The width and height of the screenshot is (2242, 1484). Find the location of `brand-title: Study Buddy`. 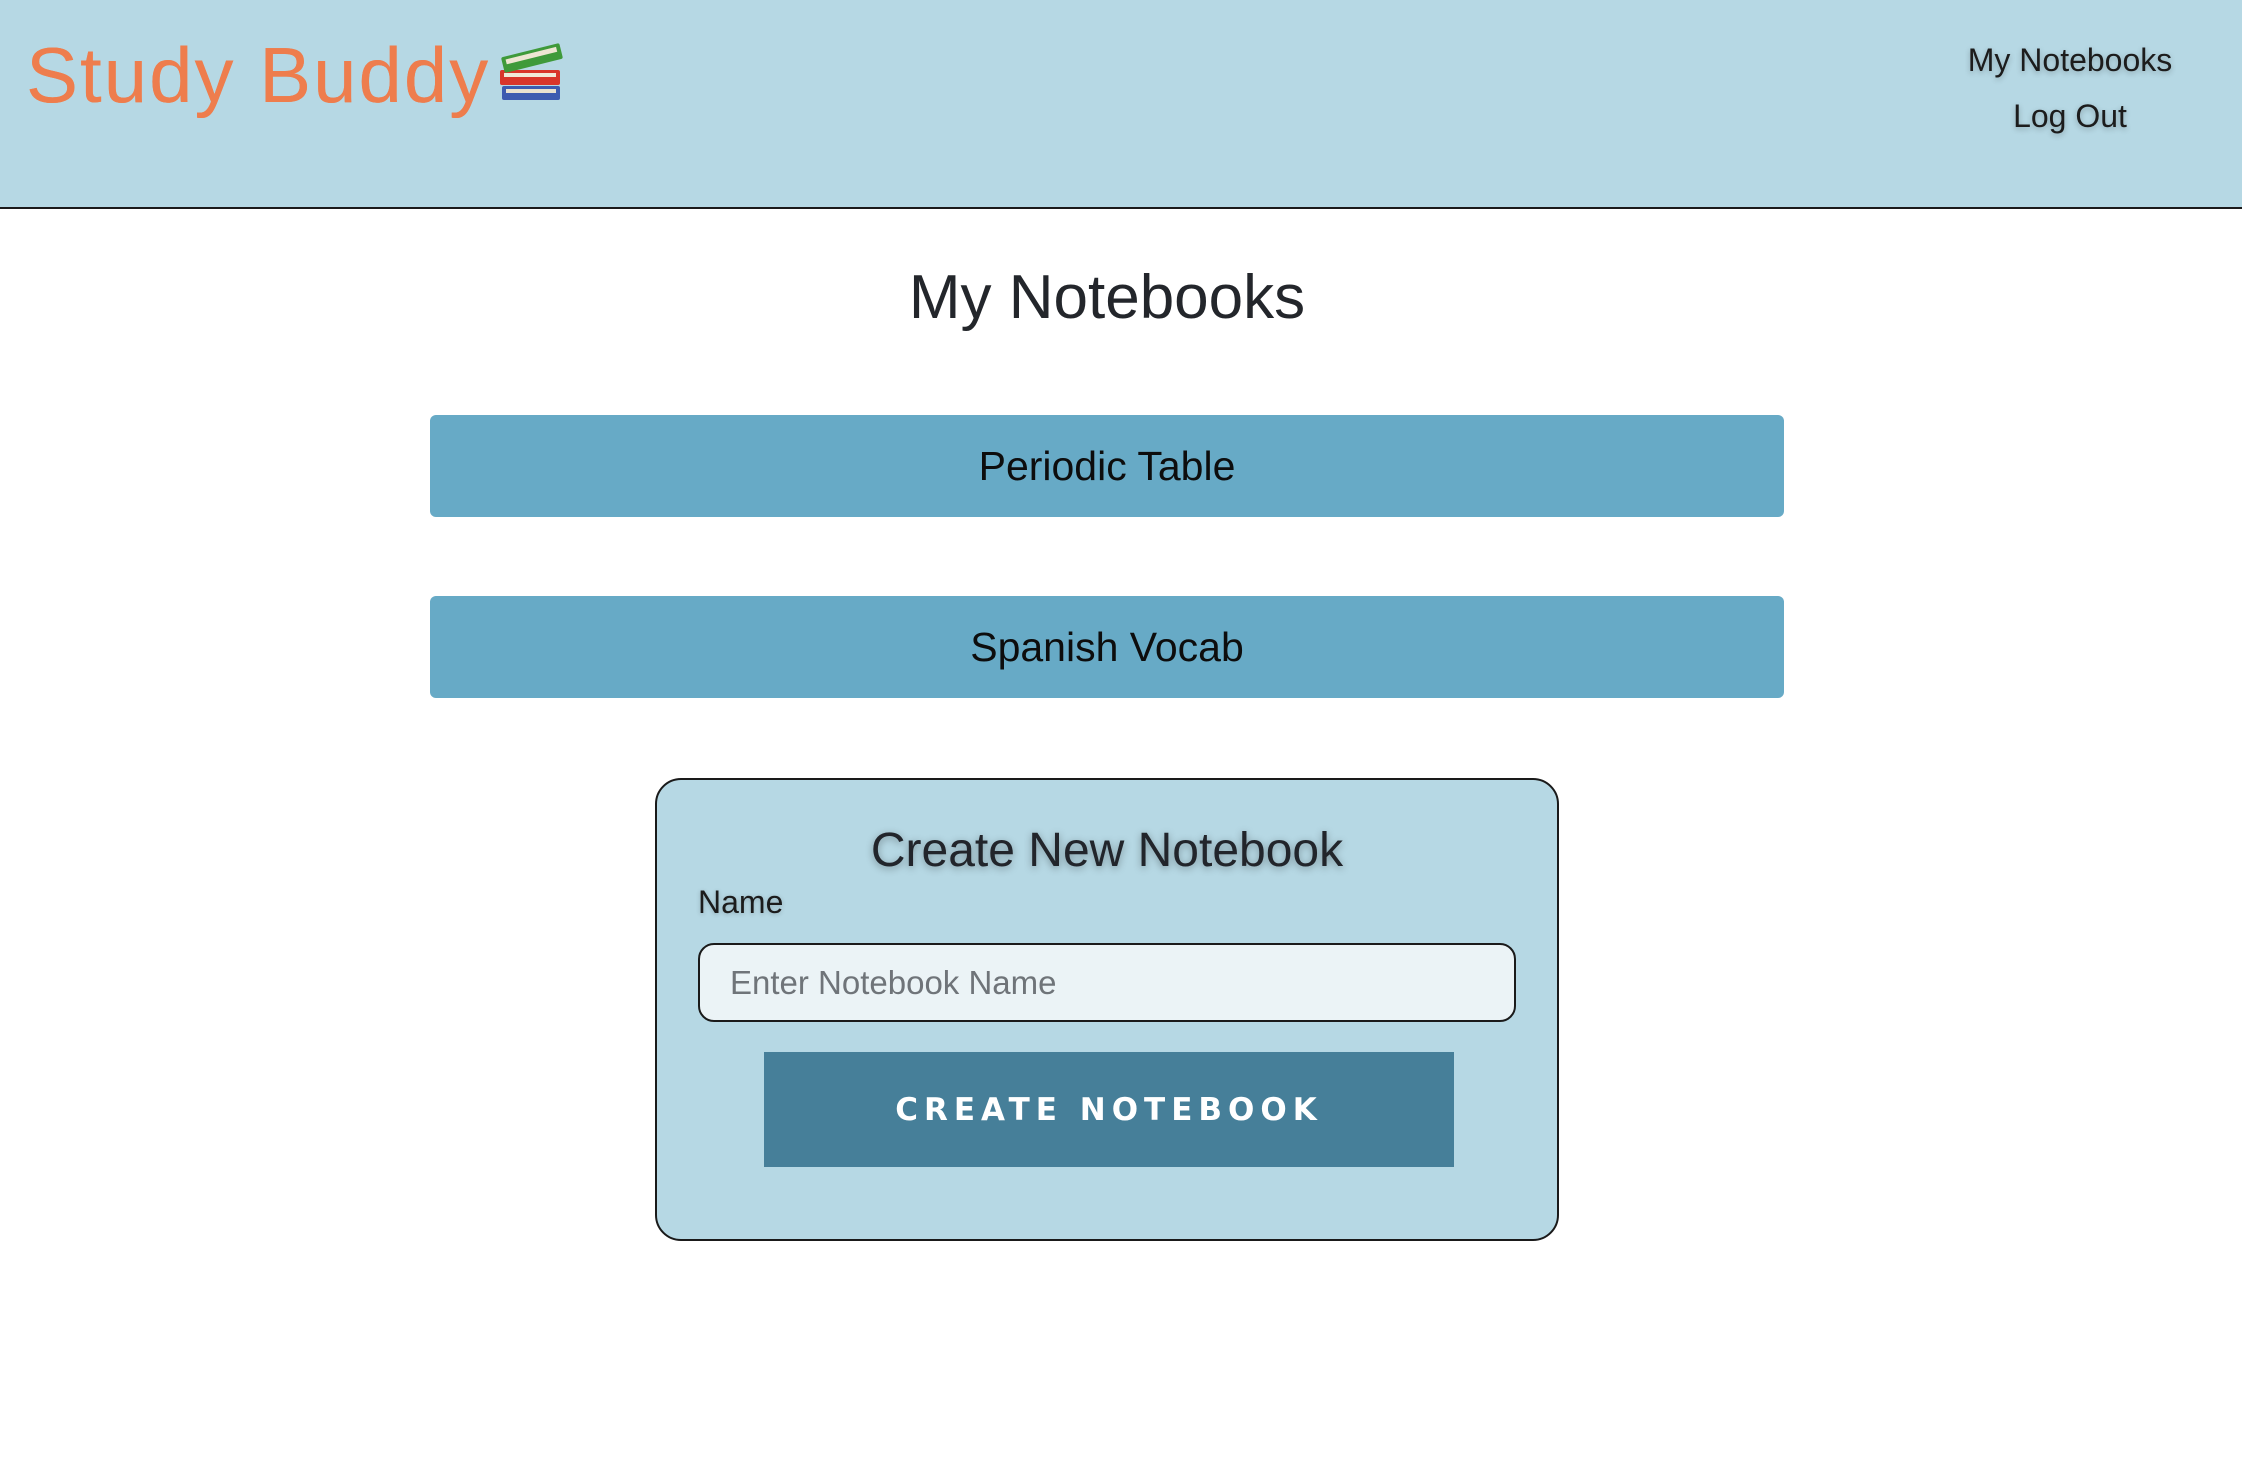

brand-title: Study Buddy is located at coordinates (258, 75).